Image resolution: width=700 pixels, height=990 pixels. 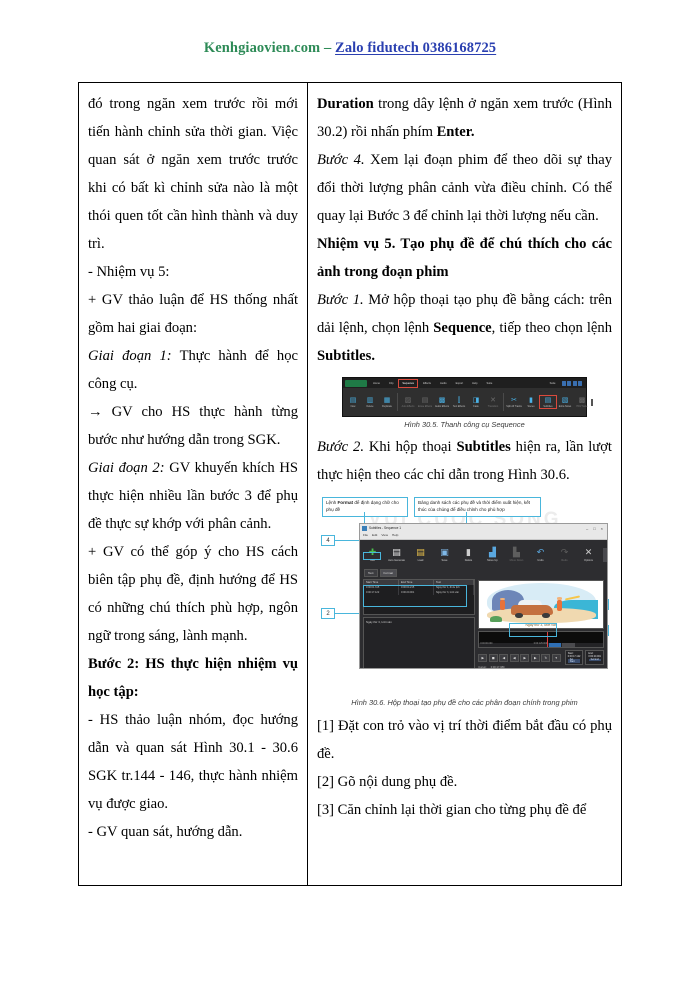 I want to click on callout-number-2: 2, so click(x=328, y=614).